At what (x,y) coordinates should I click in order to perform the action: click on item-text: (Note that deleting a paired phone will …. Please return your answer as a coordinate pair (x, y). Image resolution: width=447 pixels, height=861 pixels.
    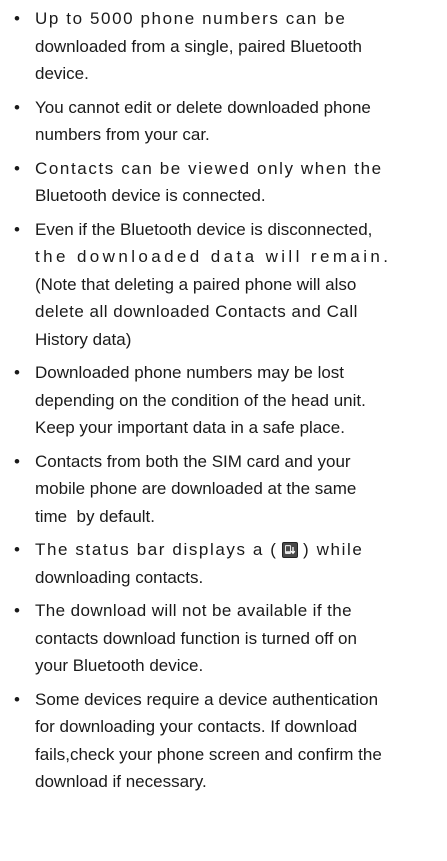
    Looking at the image, I should click on (196, 284).